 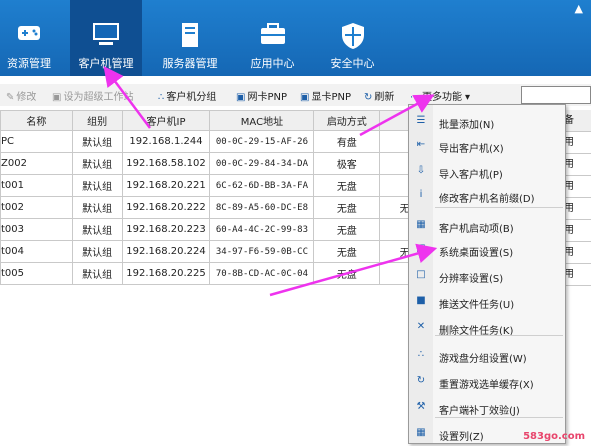 I want to click on watermark: 583go.com, so click(x=554, y=436).